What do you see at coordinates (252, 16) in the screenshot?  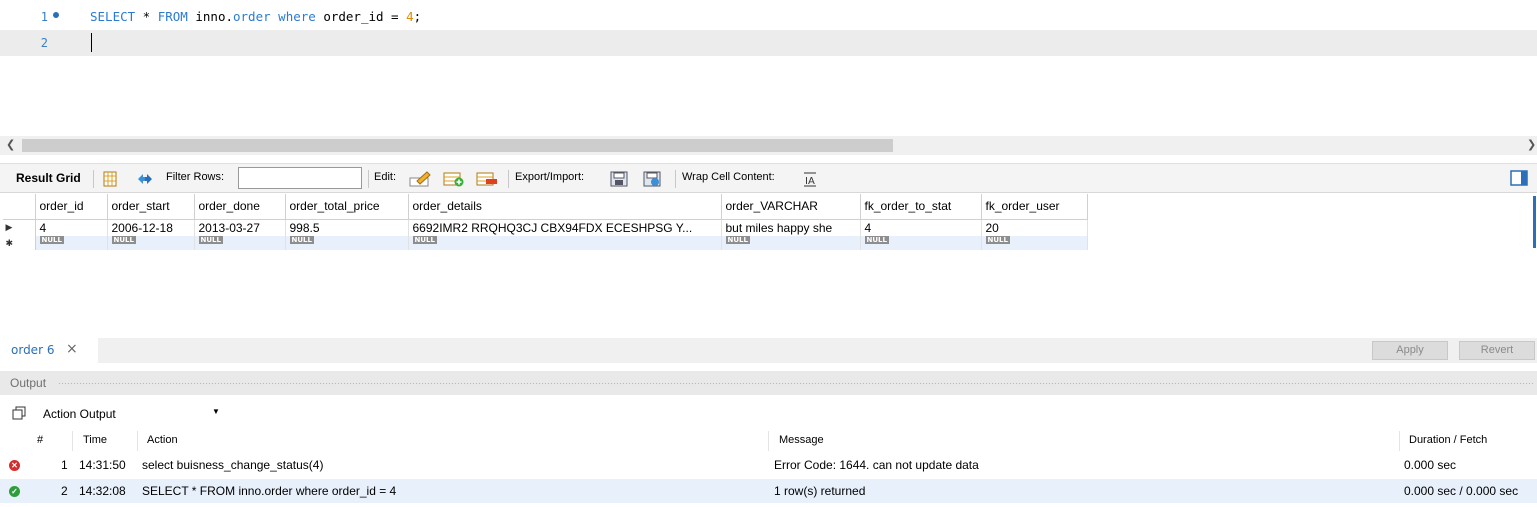 I see `code-table: order` at bounding box center [252, 16].